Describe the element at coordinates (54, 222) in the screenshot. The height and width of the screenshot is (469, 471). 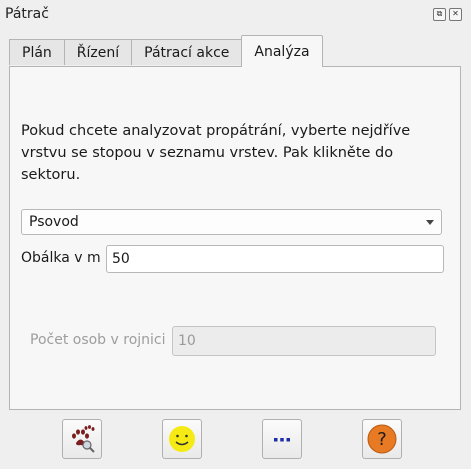
I see `layer-select-value: Psovod` at that location.